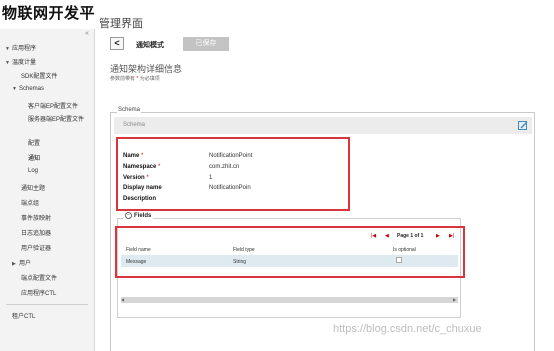 This screenshot has width=554, height=351. I want to click on prev-page-icon: ◀, so click(387, 236).